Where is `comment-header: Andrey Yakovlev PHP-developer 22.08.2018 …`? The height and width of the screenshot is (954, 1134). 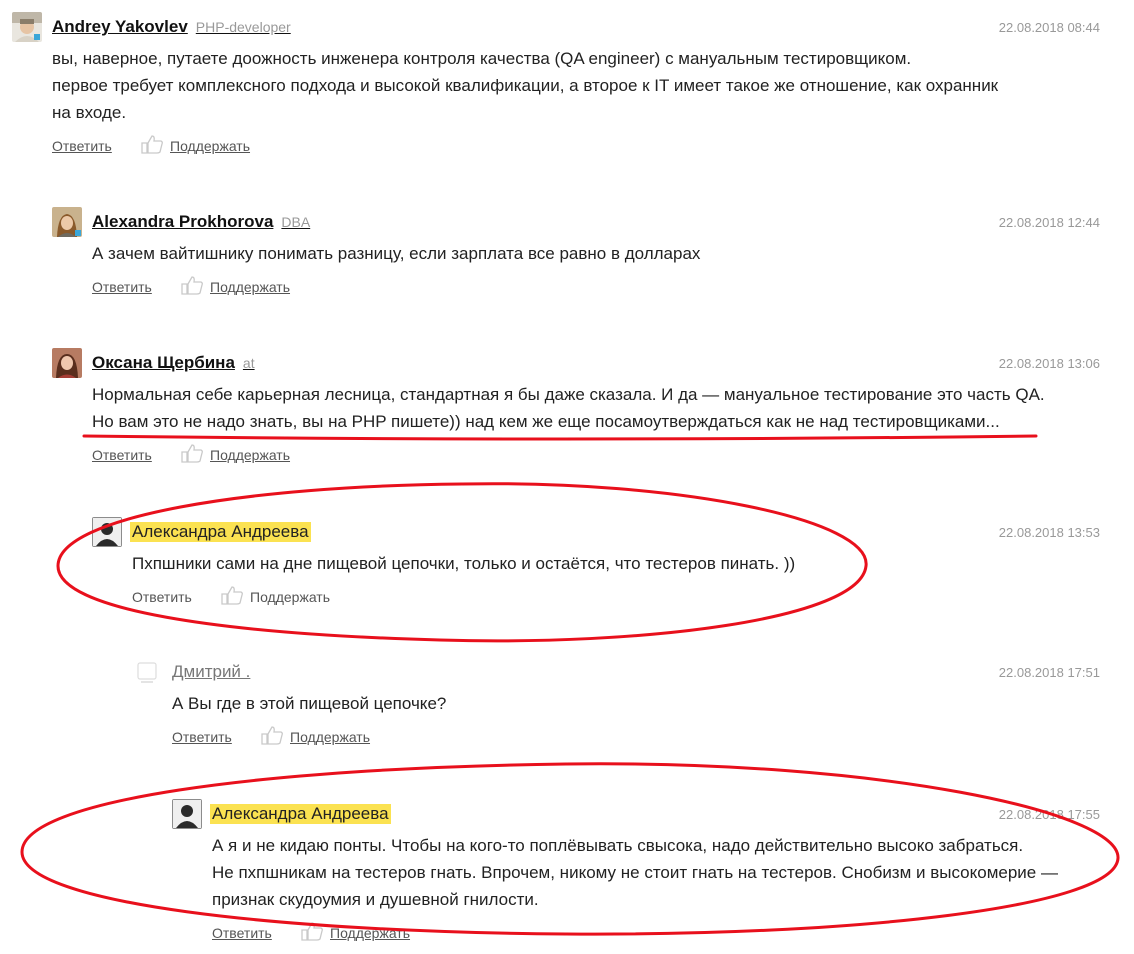
comment-header: Andrey Yakovlev PHP-developer 22.08.2018 … is located at coordinates (556, 27).